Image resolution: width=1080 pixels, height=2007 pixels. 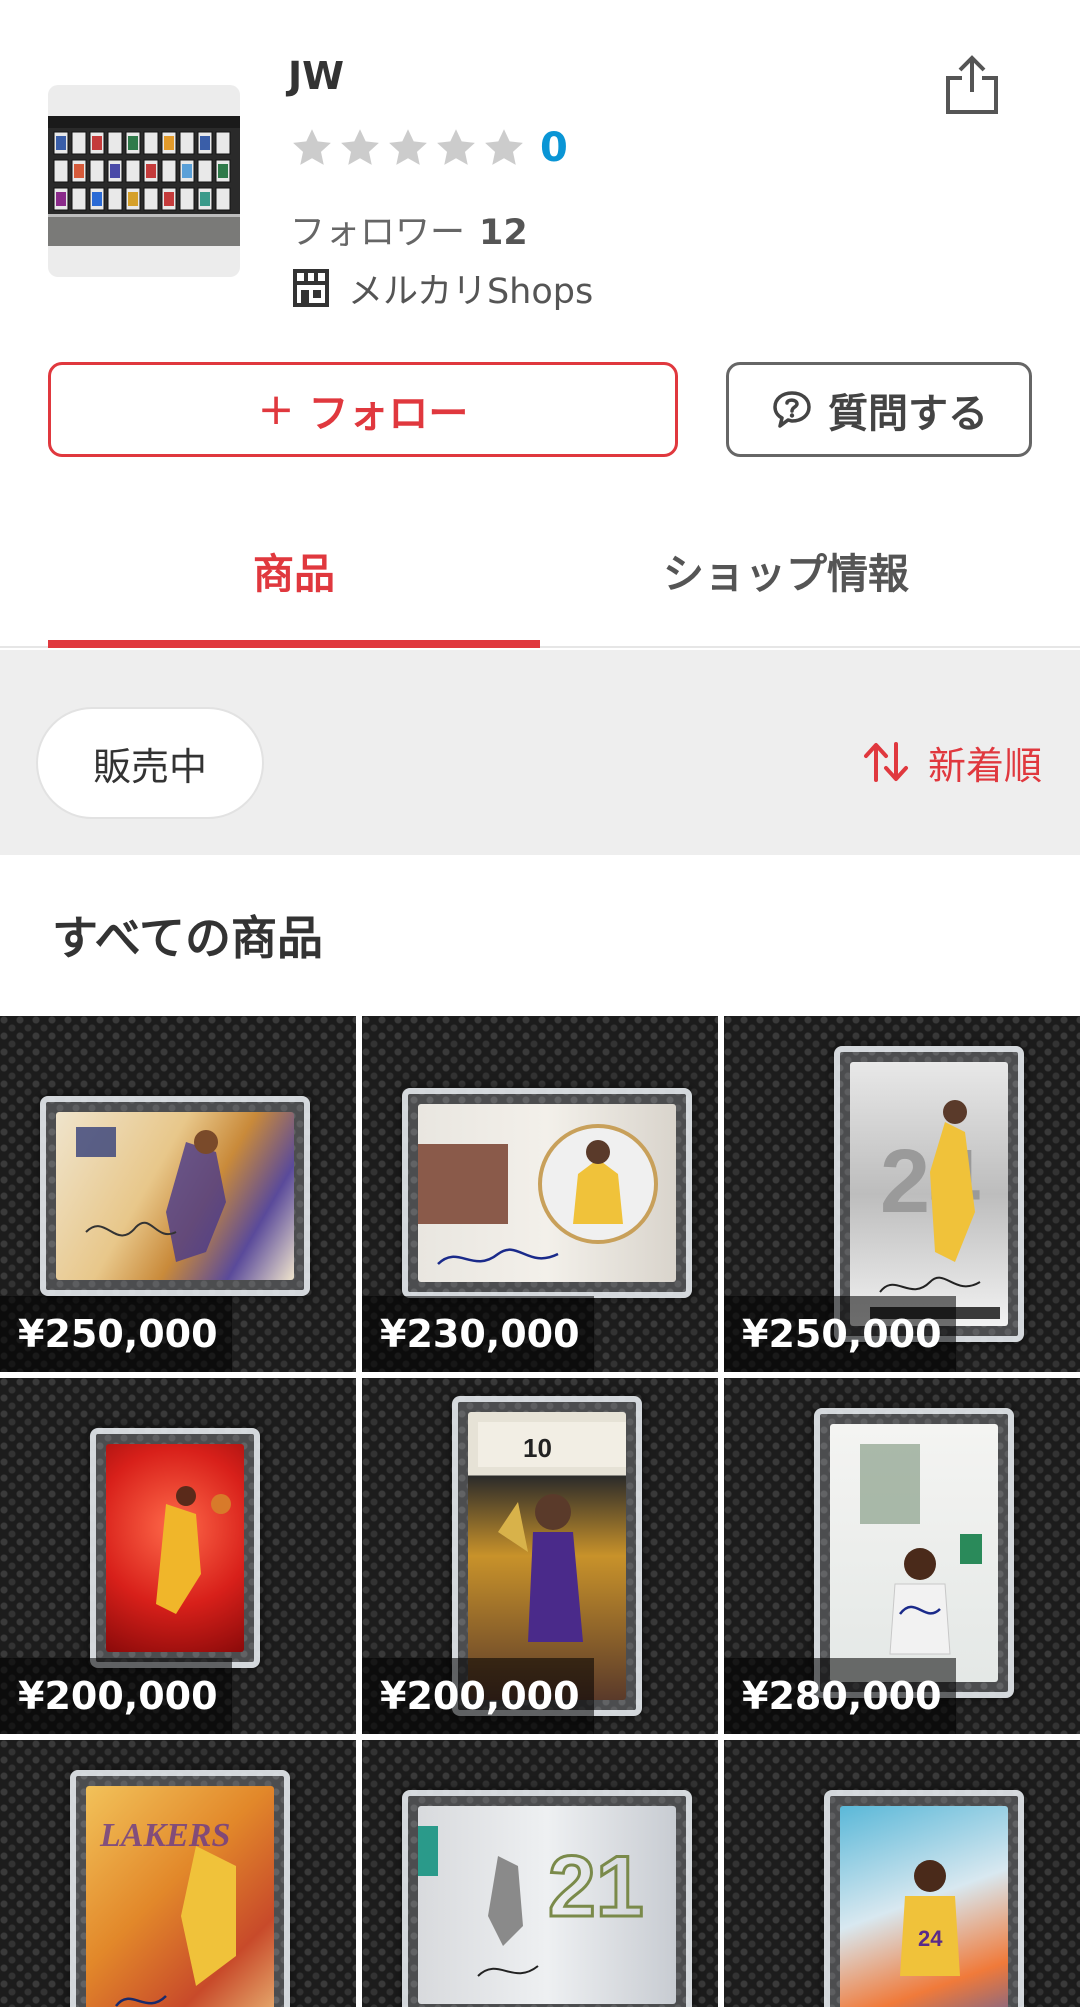 I want to click on followers-link: フォロワー 12, so click(x=409, y=229).